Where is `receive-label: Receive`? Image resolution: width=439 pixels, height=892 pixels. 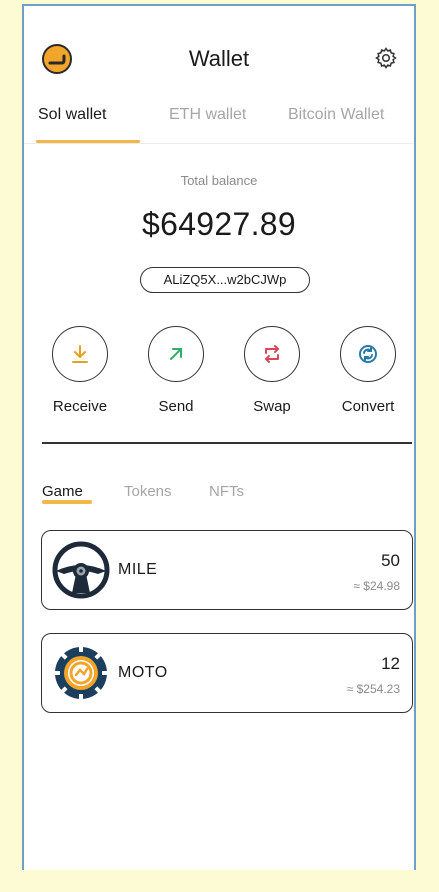
receive-label: Receive is located at coordinates (80, 406).